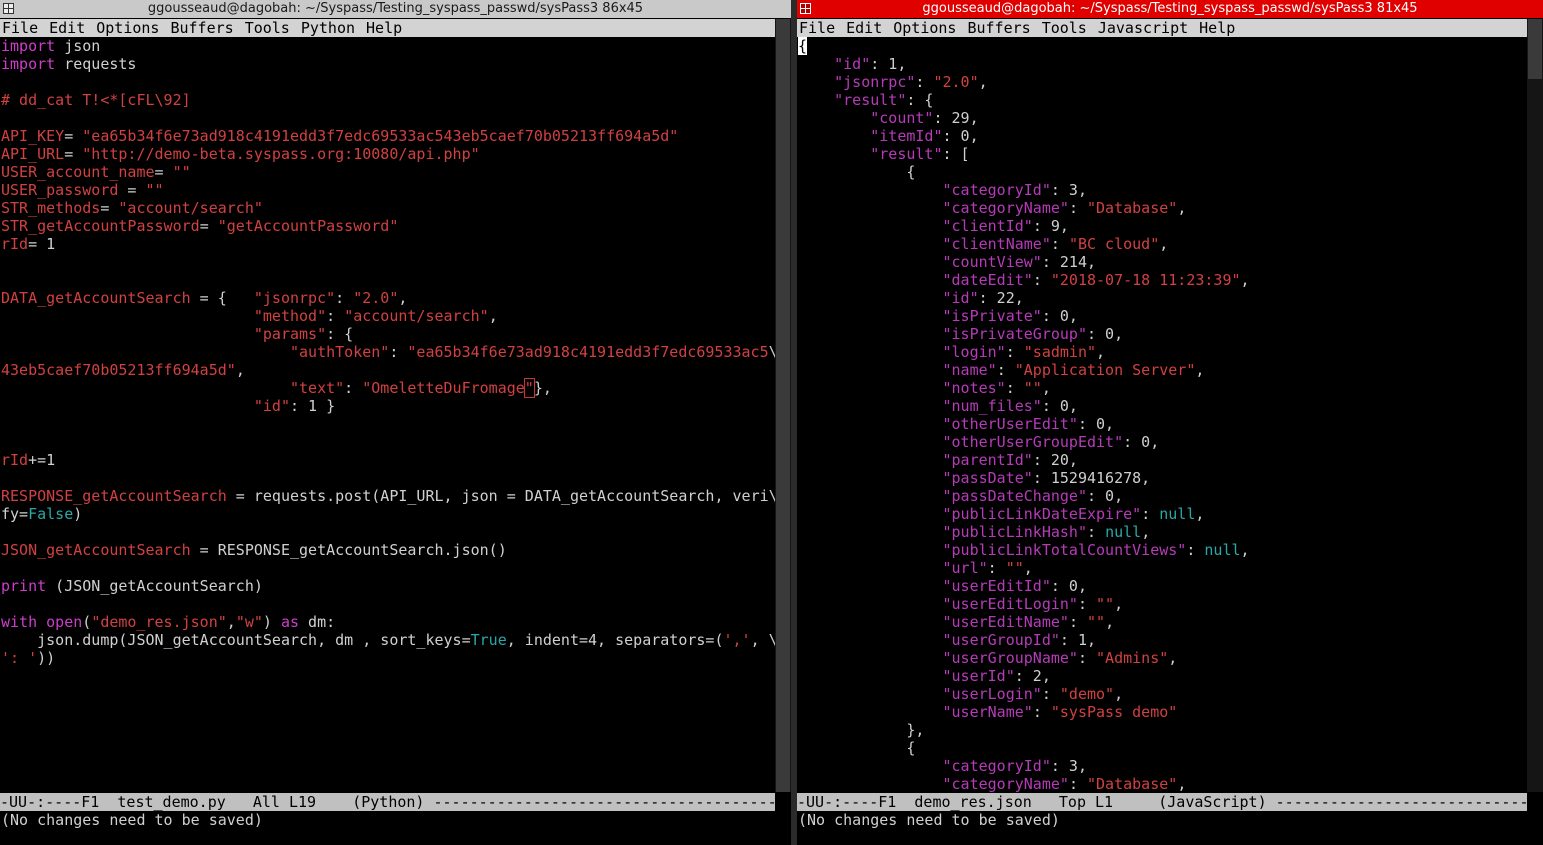 Image resolution: width=1543 pixels, height=845 pixels. What do you see at coordinates (1024, 694) in the screenshot?
I see `code-line: "userLogin": "demo",` at bounding box center [1024, 694].